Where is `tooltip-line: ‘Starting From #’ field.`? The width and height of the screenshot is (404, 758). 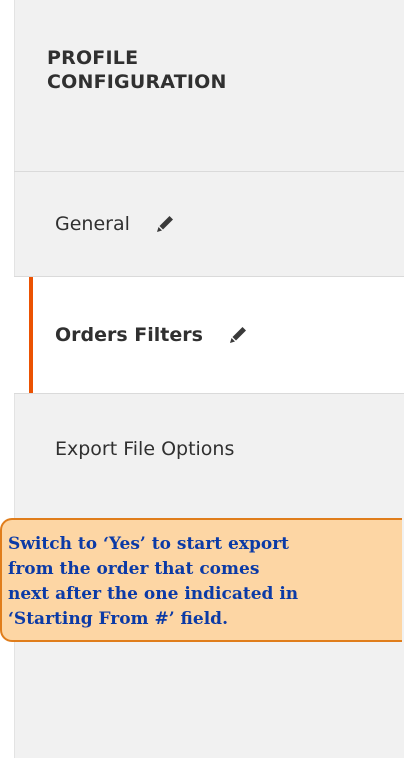
tooltip-line: ‘Starting From #’ field. is located at coordinates (118, 619).